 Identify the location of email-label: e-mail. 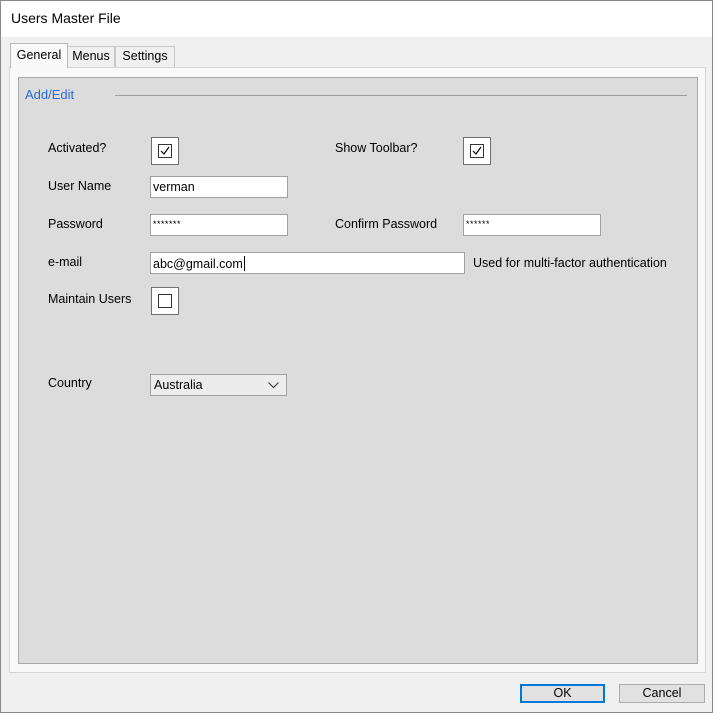
(65, 262).